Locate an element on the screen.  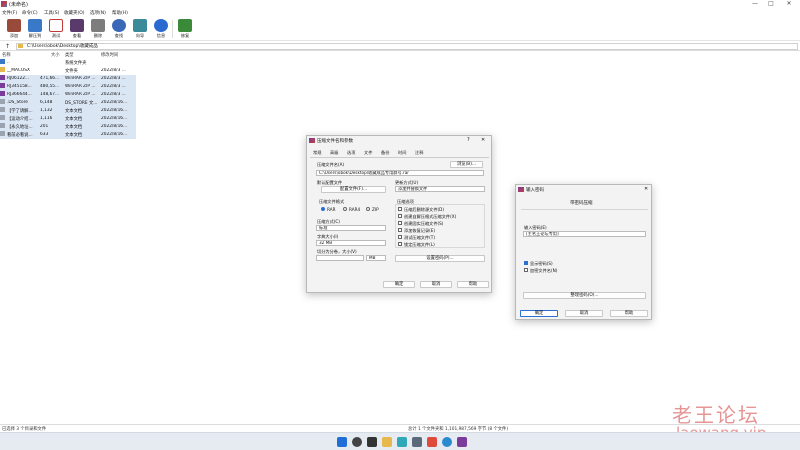
file-row: .. 系统文件夹 is located at coordinates (68, 63).